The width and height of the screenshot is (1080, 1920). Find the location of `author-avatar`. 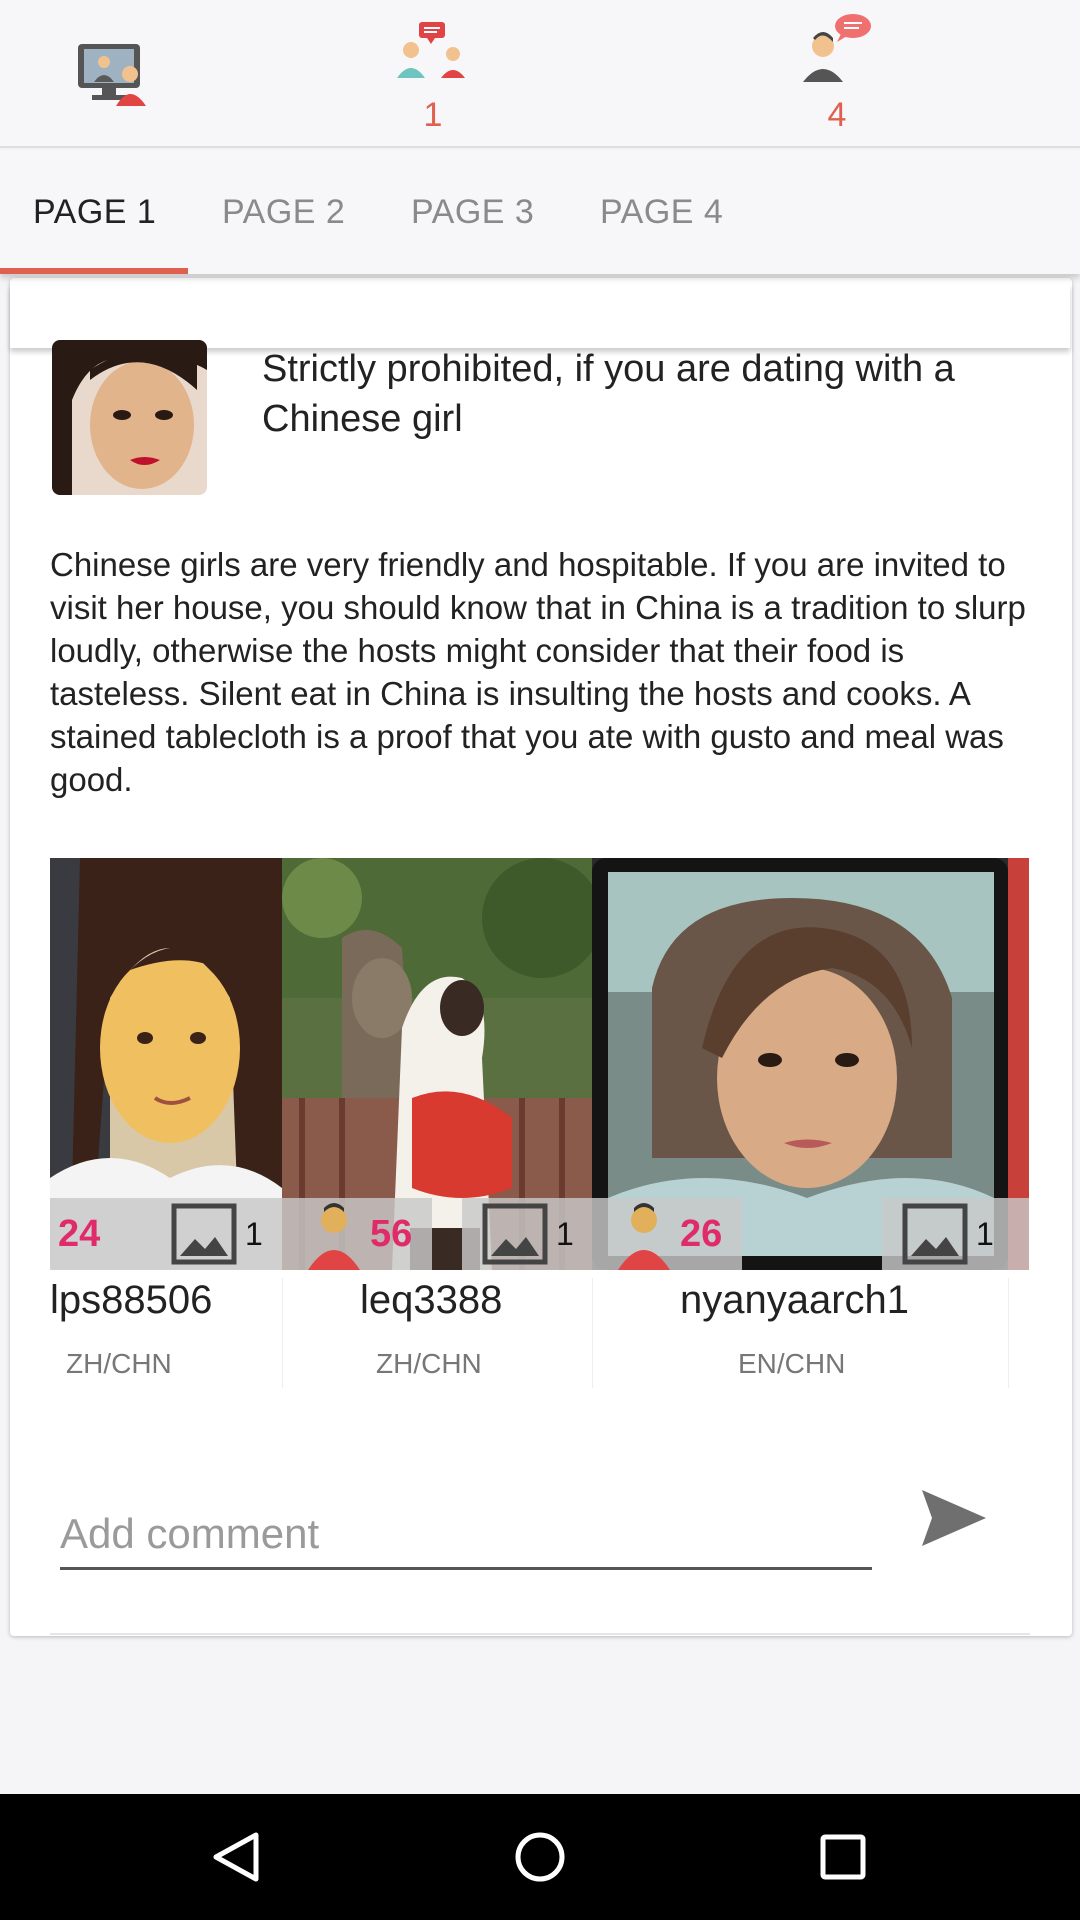

author-avatar is located at coordinates (129, 417).